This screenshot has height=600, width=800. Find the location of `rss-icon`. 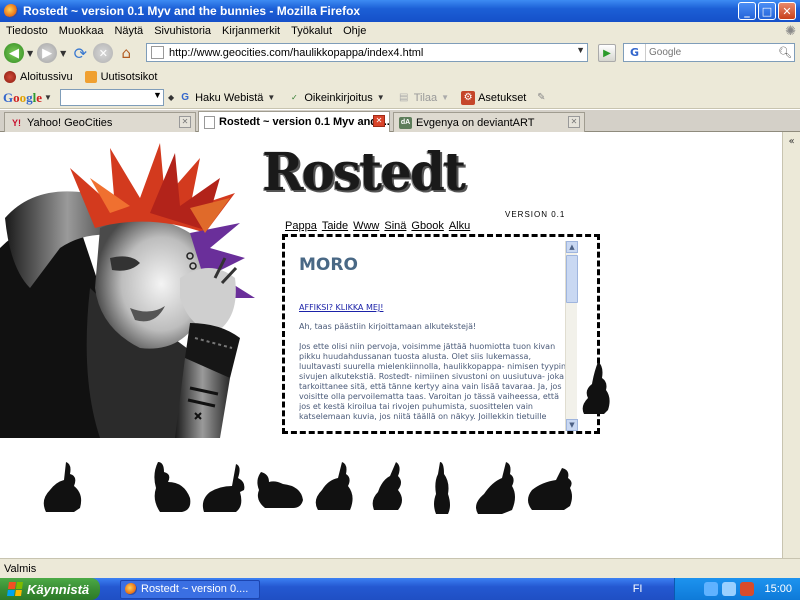

rss-icon is located at coordinates (90, 76).